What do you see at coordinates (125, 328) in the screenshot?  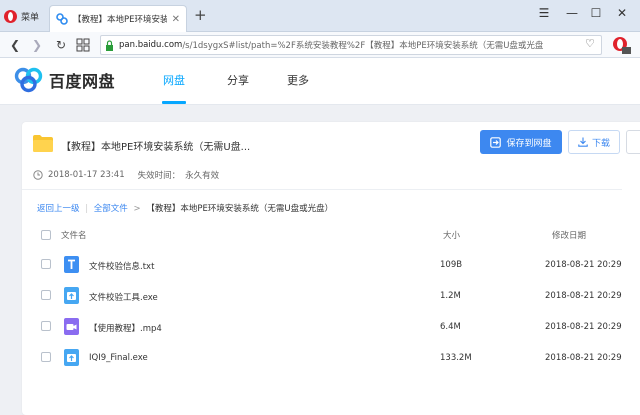 I see `file-name: 【使用教程】.mp4` at bounding box center [125, 328].